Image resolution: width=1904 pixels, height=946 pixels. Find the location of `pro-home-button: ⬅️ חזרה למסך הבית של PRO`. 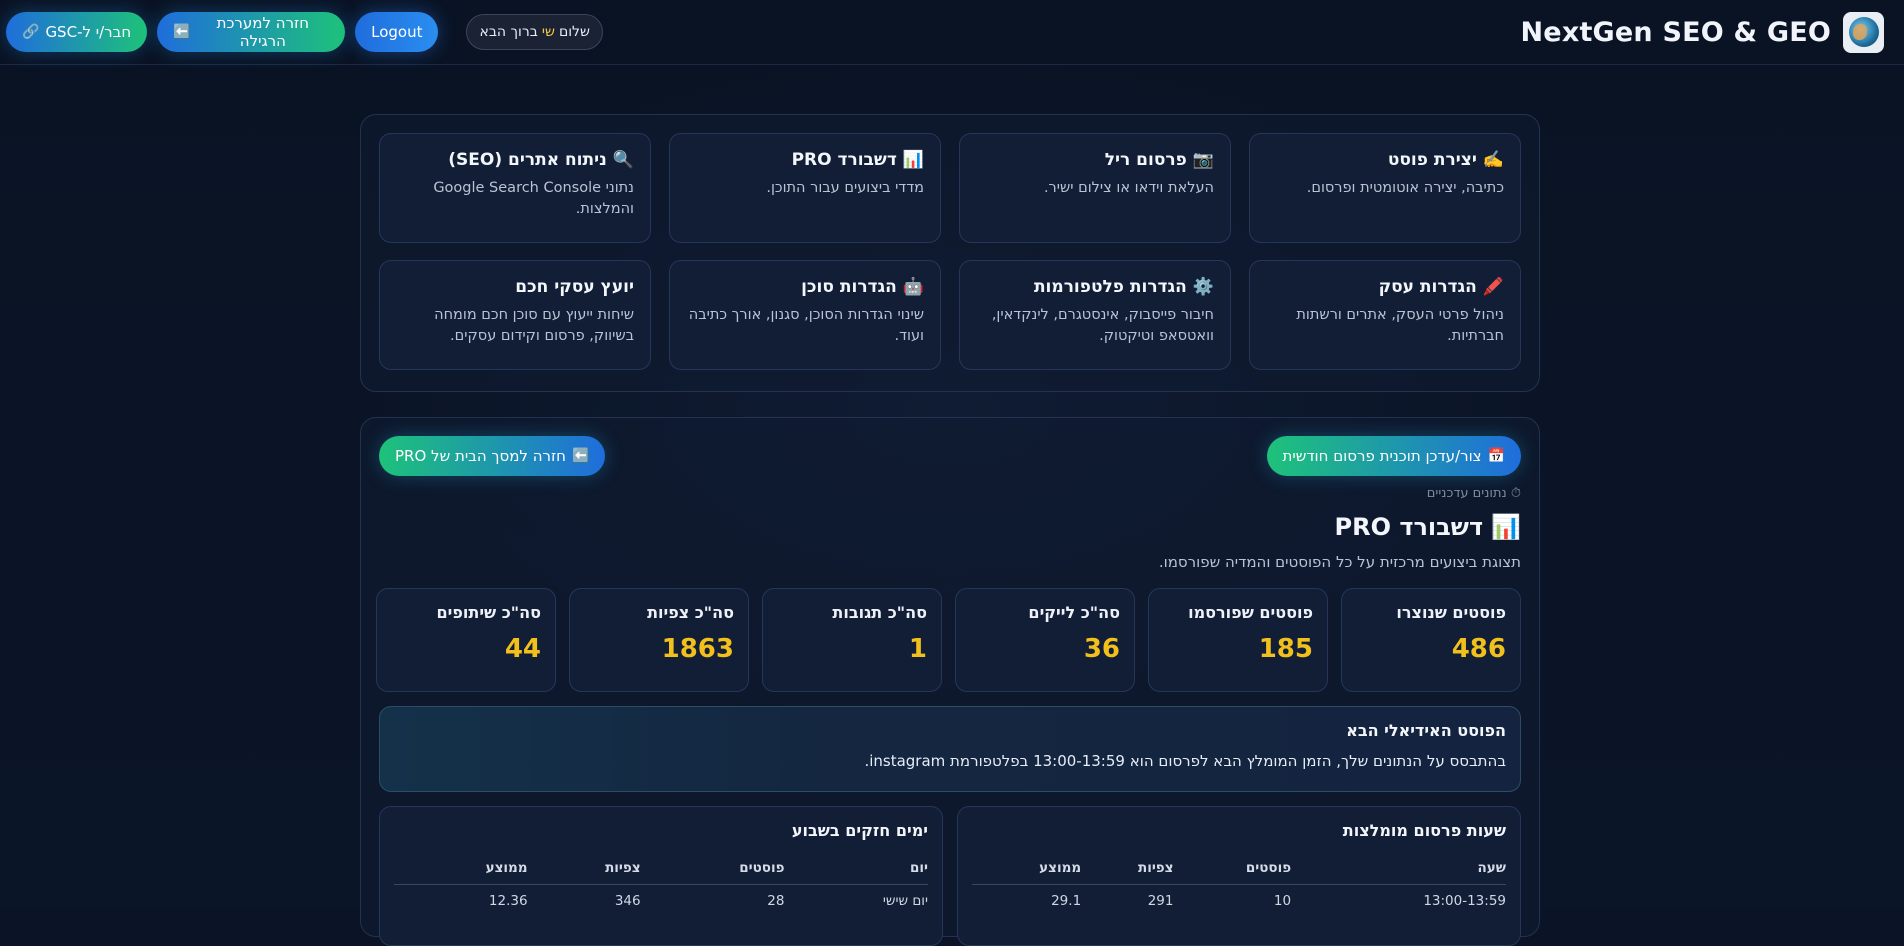

pro-home-button: ⬅️ חזרה למסך הבית של PRO is located at coordinates (492, 456).